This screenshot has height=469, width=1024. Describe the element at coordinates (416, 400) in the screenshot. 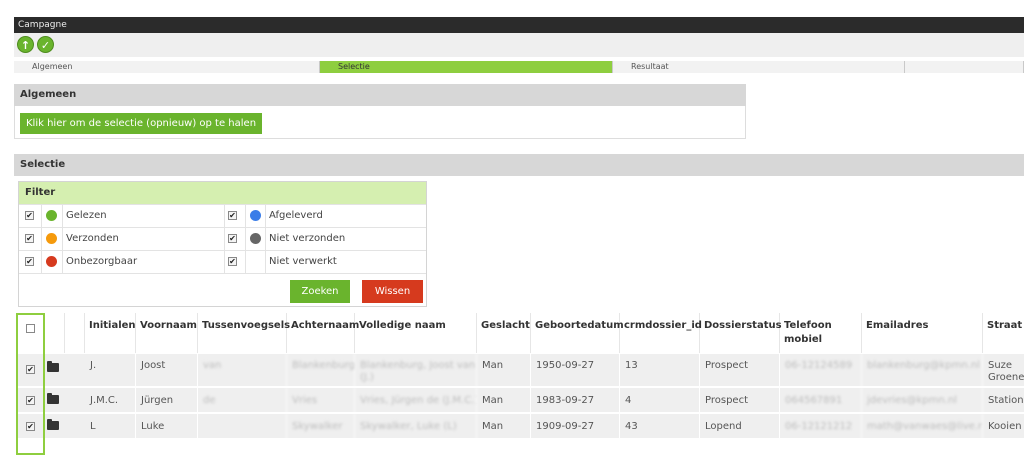

I see `cell-volledige-naam: Vries, Jürgen de (J.M.C.)` at that location.